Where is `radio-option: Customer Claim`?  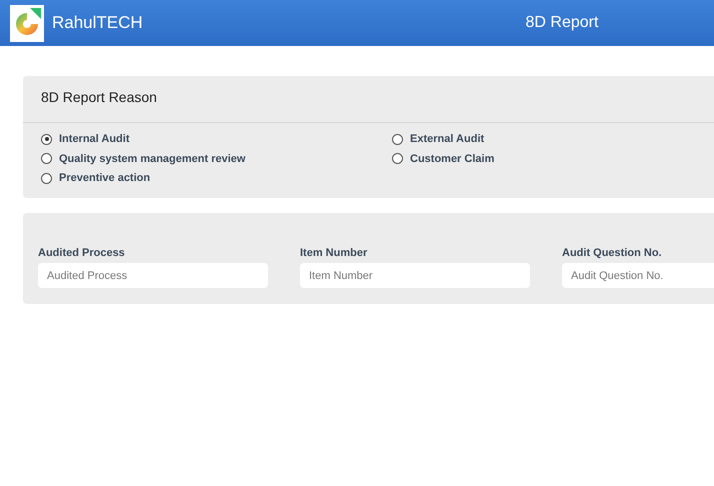
radio-option: Customer Claim is located at coordinates (553, 158).